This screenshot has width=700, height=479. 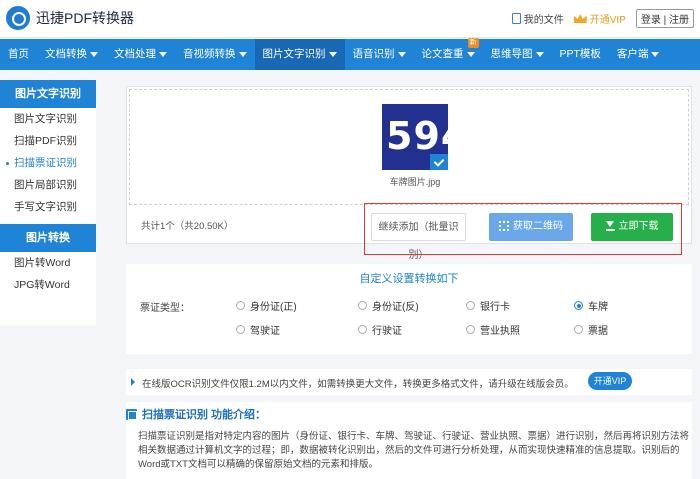 I want to click on sidebar-item: JPG转Word, so click(x=48, y=285).